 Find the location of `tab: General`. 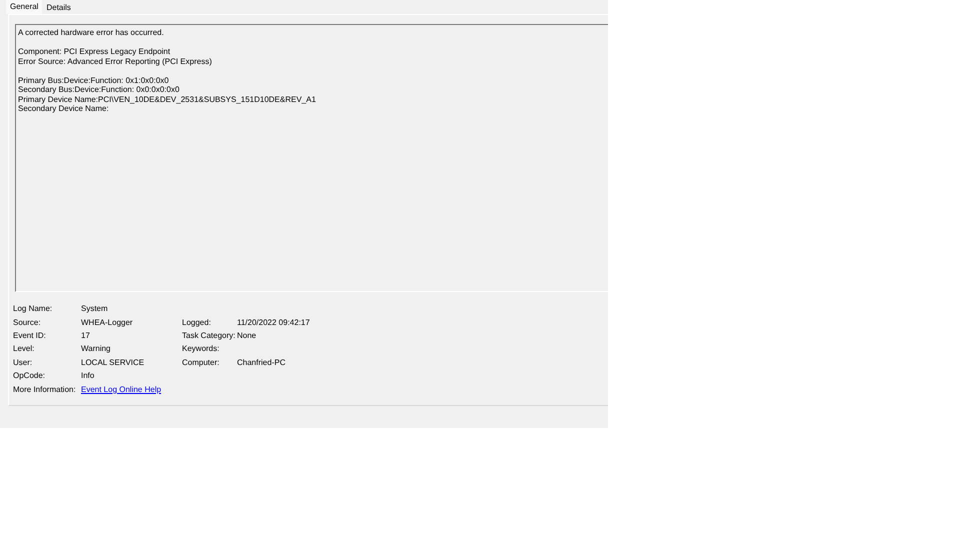

tab: General is located at coordinates (24, 7).